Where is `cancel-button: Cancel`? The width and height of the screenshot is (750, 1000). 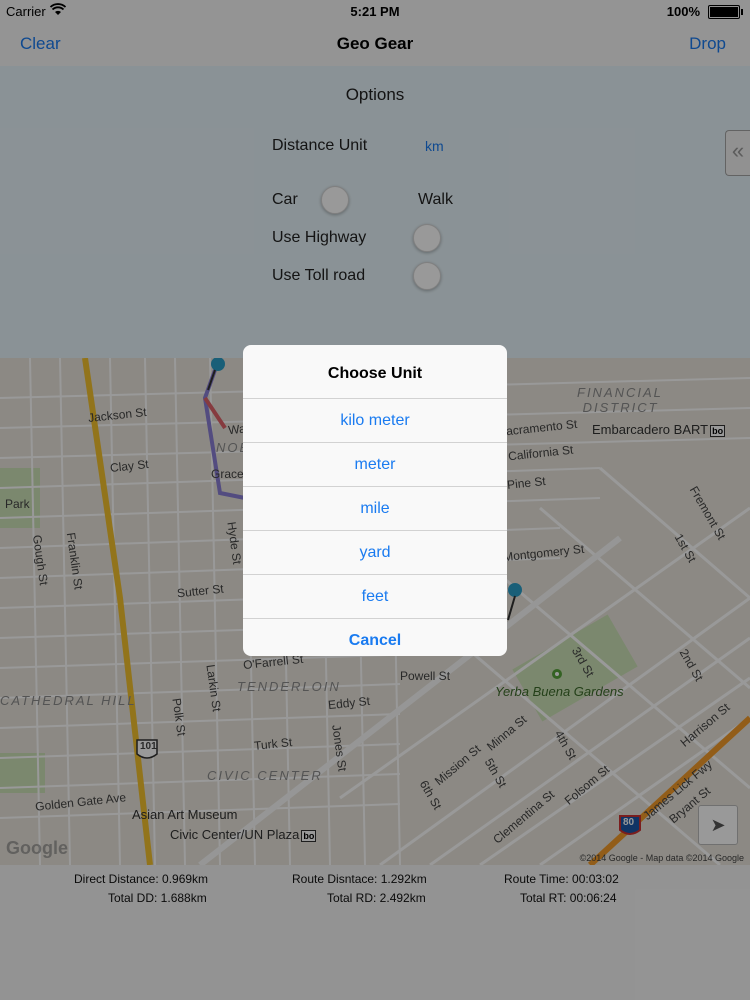 cancel-button: Cancel is located at coordinates (375, 637).